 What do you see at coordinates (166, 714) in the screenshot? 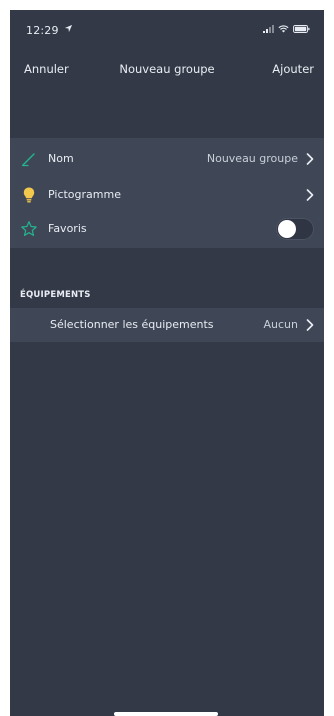
I see `home-indicator` at bounding box center [166, 714].